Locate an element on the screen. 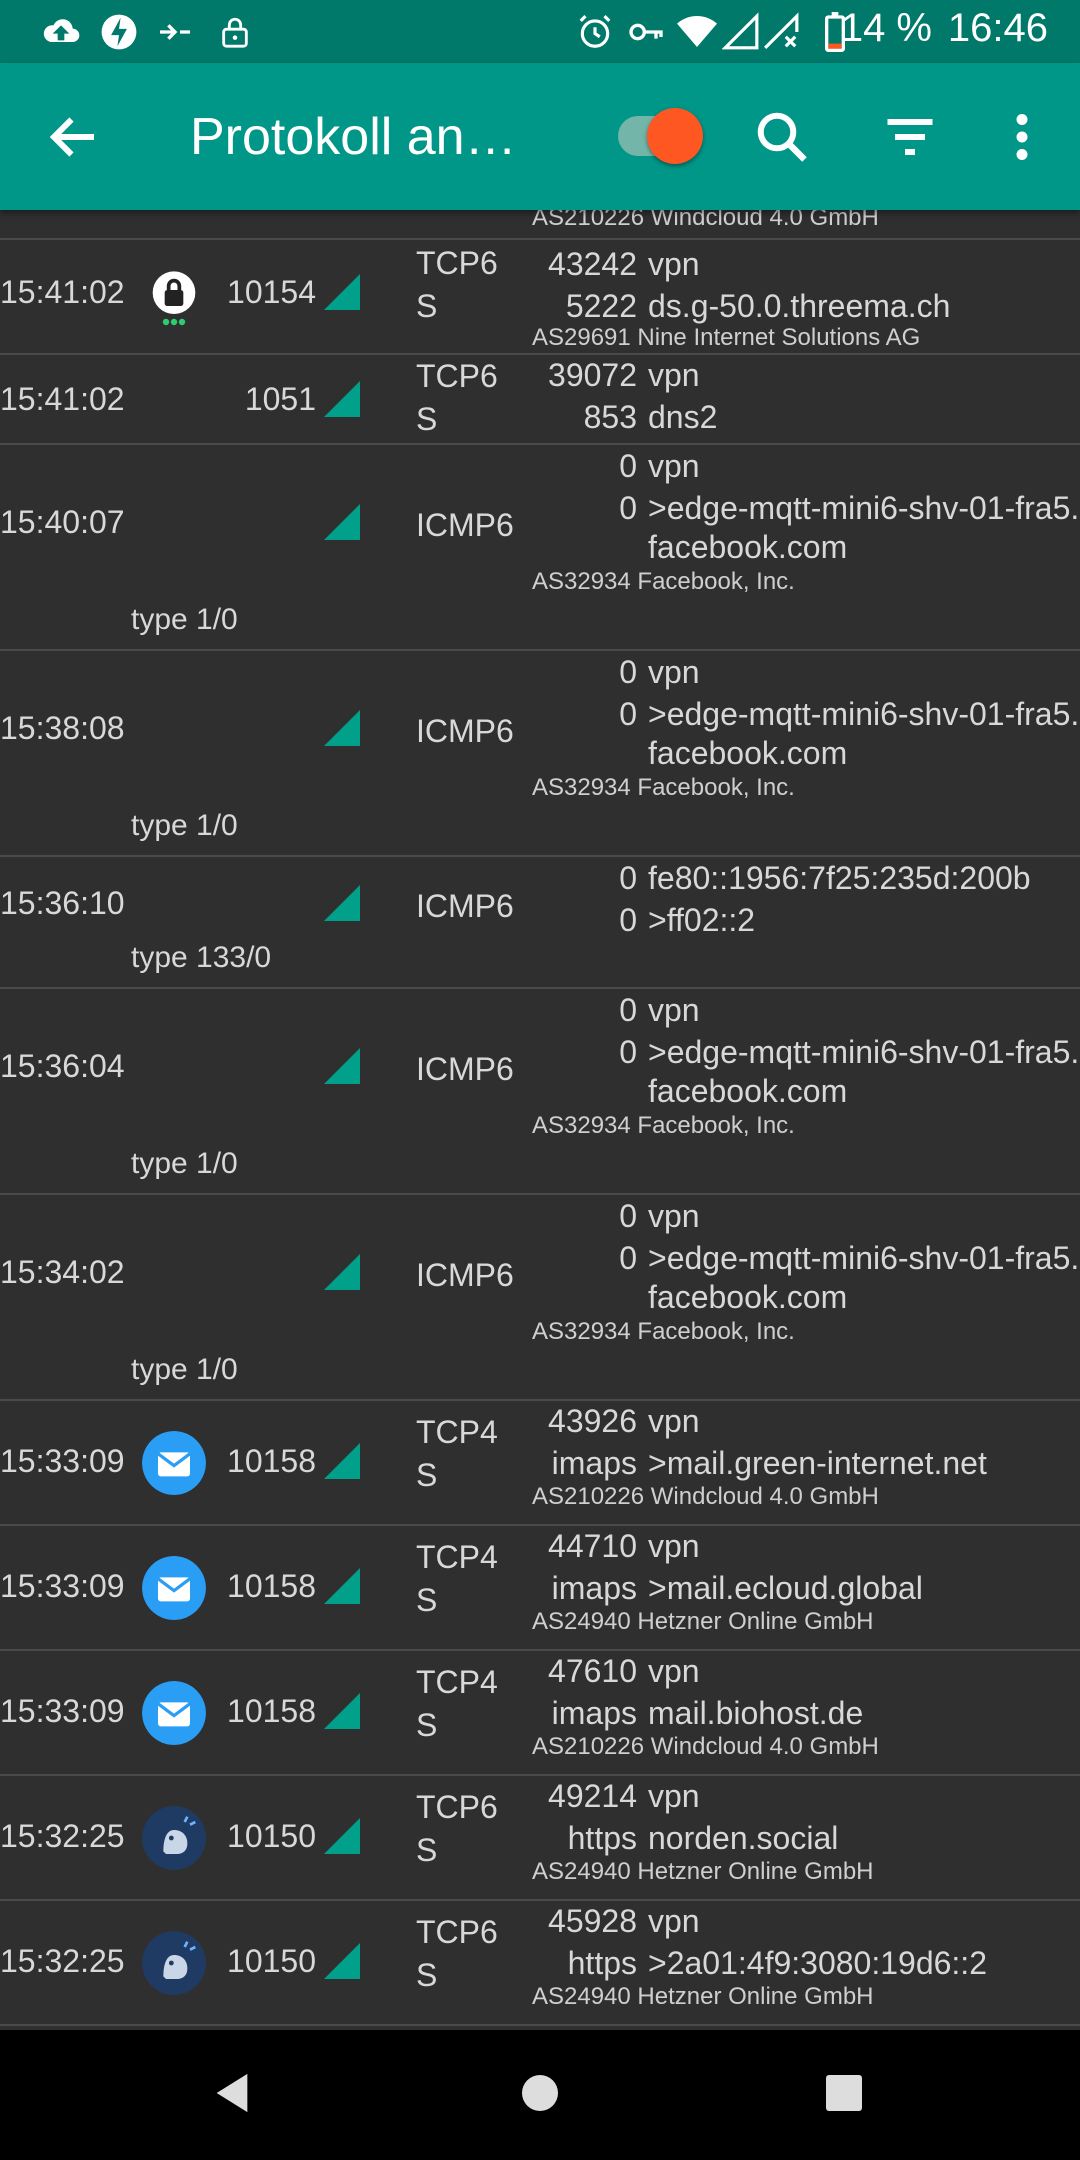 Image resolution: width=1080 pixels, height=2160 pixels. dest-port: 853 is located at coordinates (610, 417).